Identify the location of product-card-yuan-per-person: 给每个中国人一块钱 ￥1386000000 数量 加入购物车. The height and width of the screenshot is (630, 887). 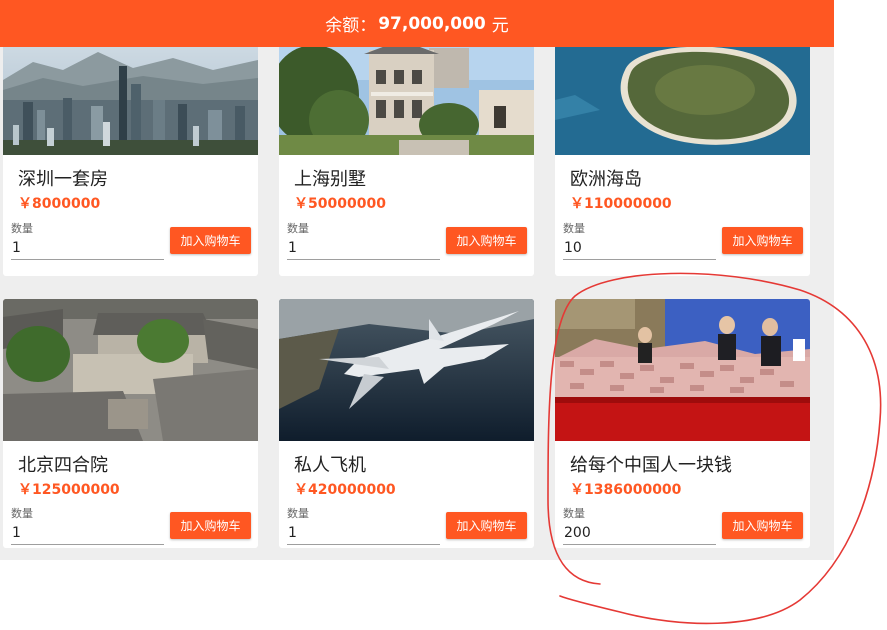
(682, 423).